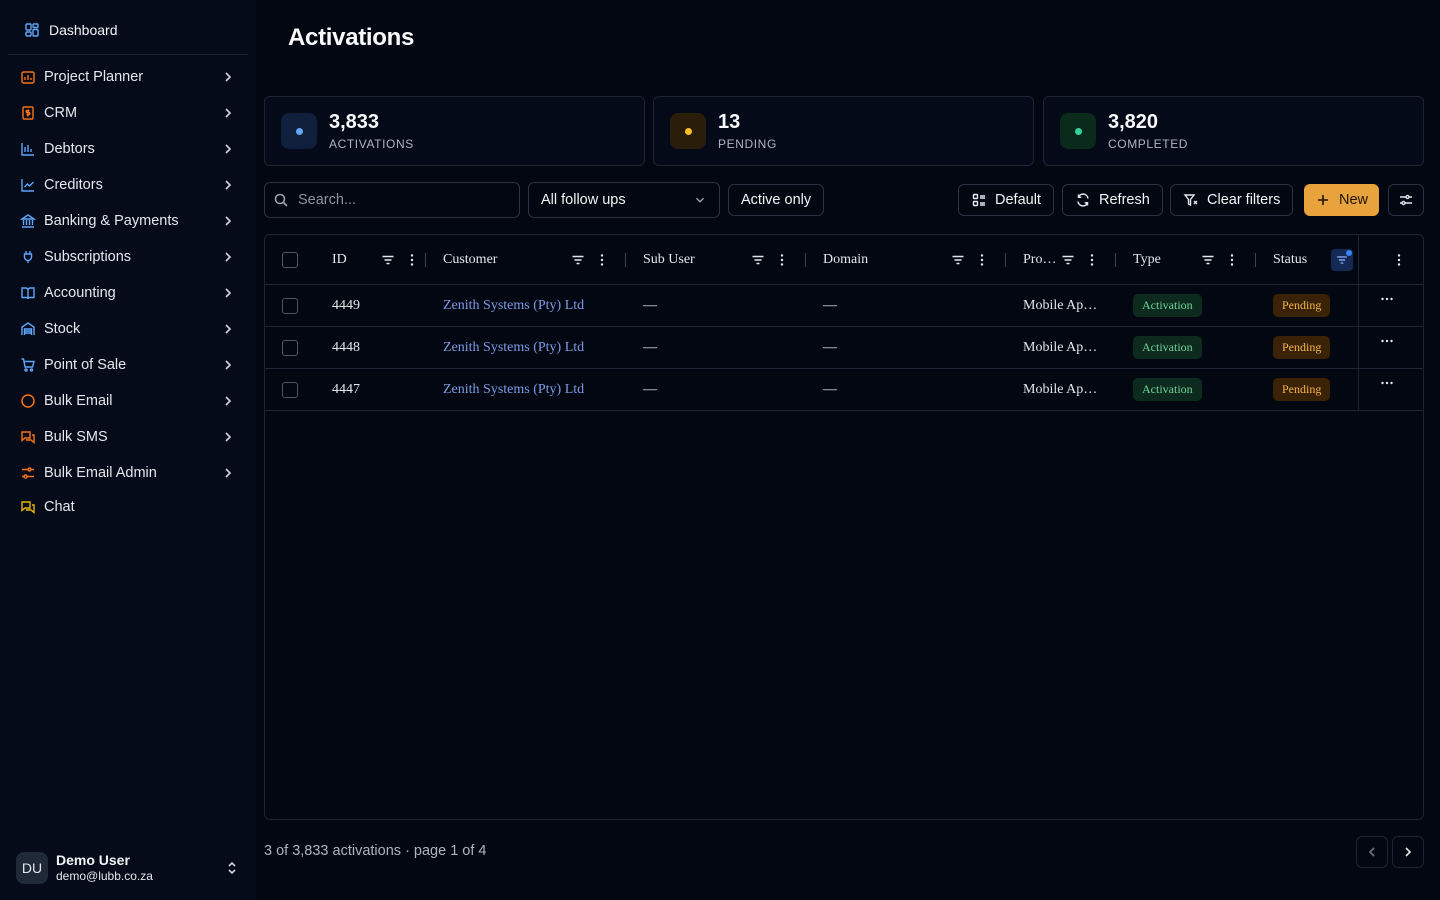 The width and height of the screenshot is (1440, 900). What do you see at coordinates (93, 860) in the screenshot?
I see `user-name: Demo User` at bounding box center [93, 860].